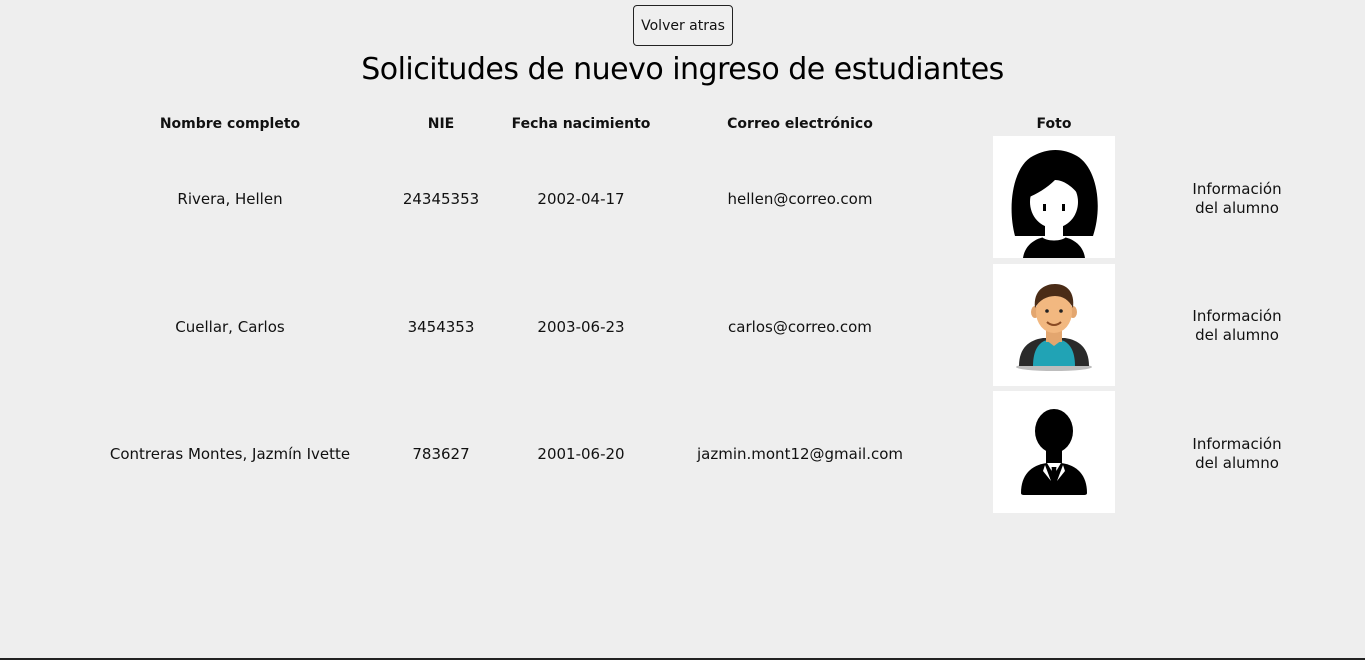 The height and width of the screenshot is (660, 1365). Describe the element at coordinates (800, 199) in the screenshot. I see `cell-email: hellen@correo.com` at that location.